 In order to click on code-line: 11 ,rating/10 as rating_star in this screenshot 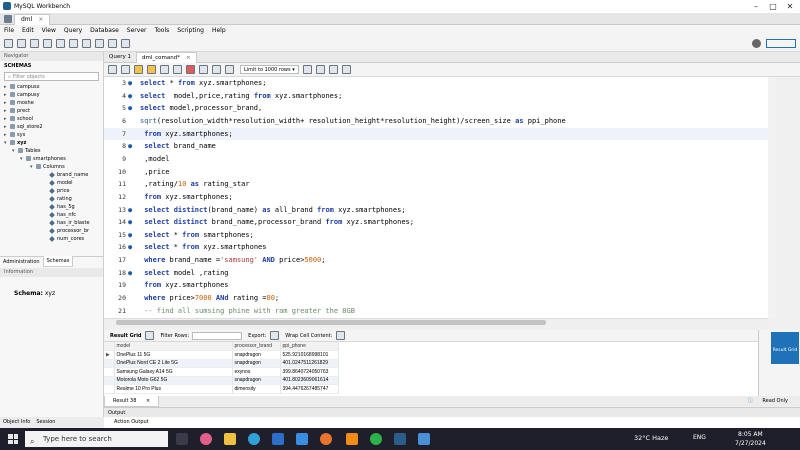, I will do `click(436, 184)`.